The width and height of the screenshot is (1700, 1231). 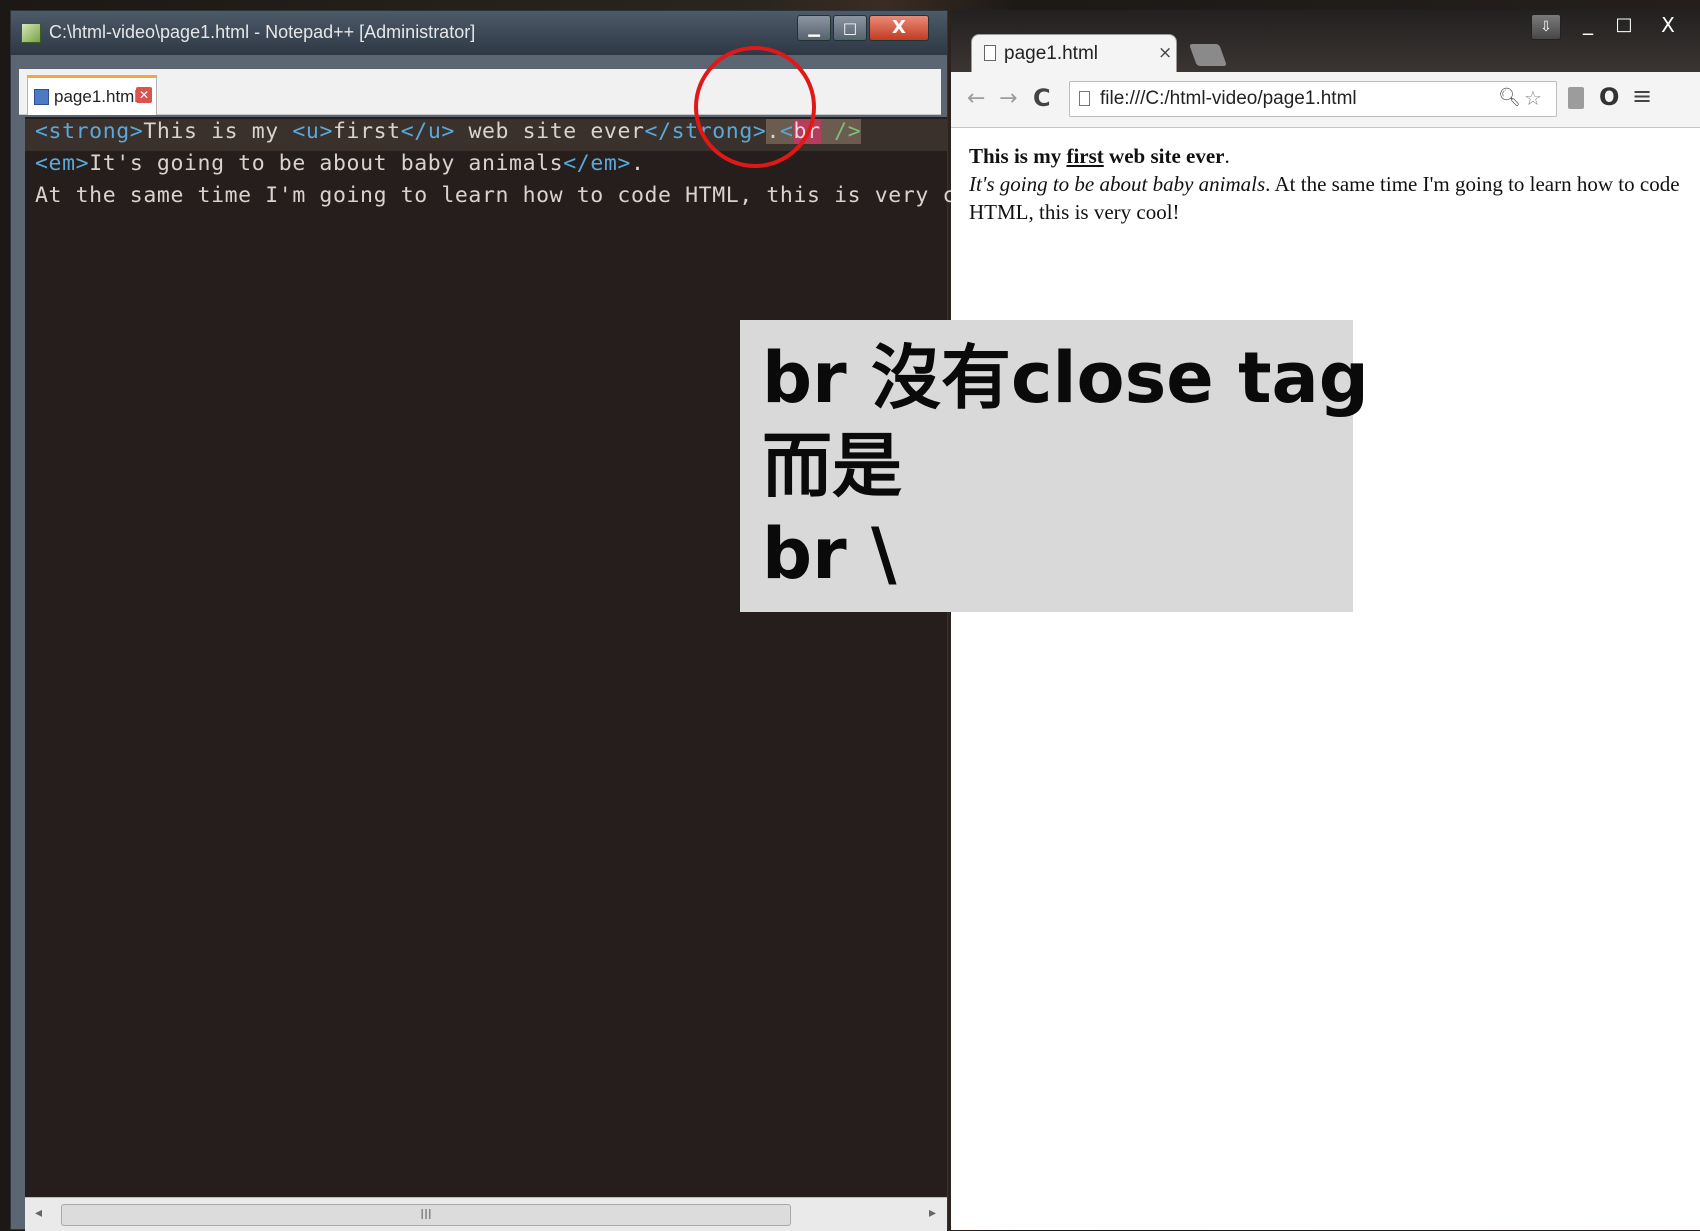 What do you see at coordinates (755, 107) in the screenshot?
I see `highlight-circle` at bounding box center [755, 107].